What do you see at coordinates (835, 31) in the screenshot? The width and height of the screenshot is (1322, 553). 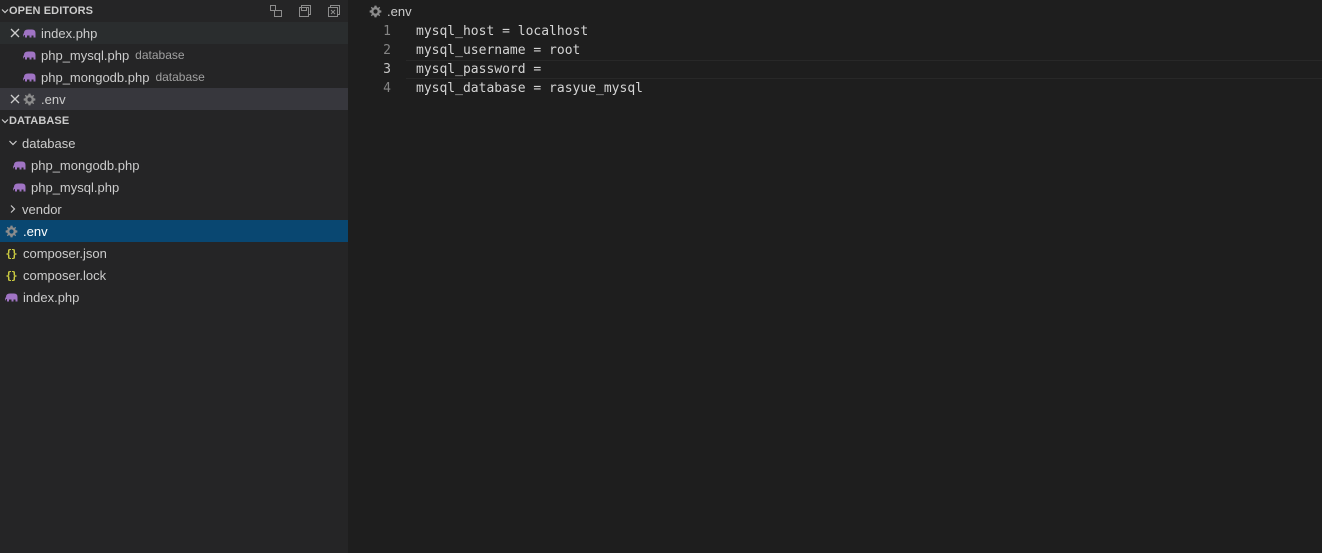 I see `code-line: 1 mysql_host = localhost` at bounding box center [835, 31].